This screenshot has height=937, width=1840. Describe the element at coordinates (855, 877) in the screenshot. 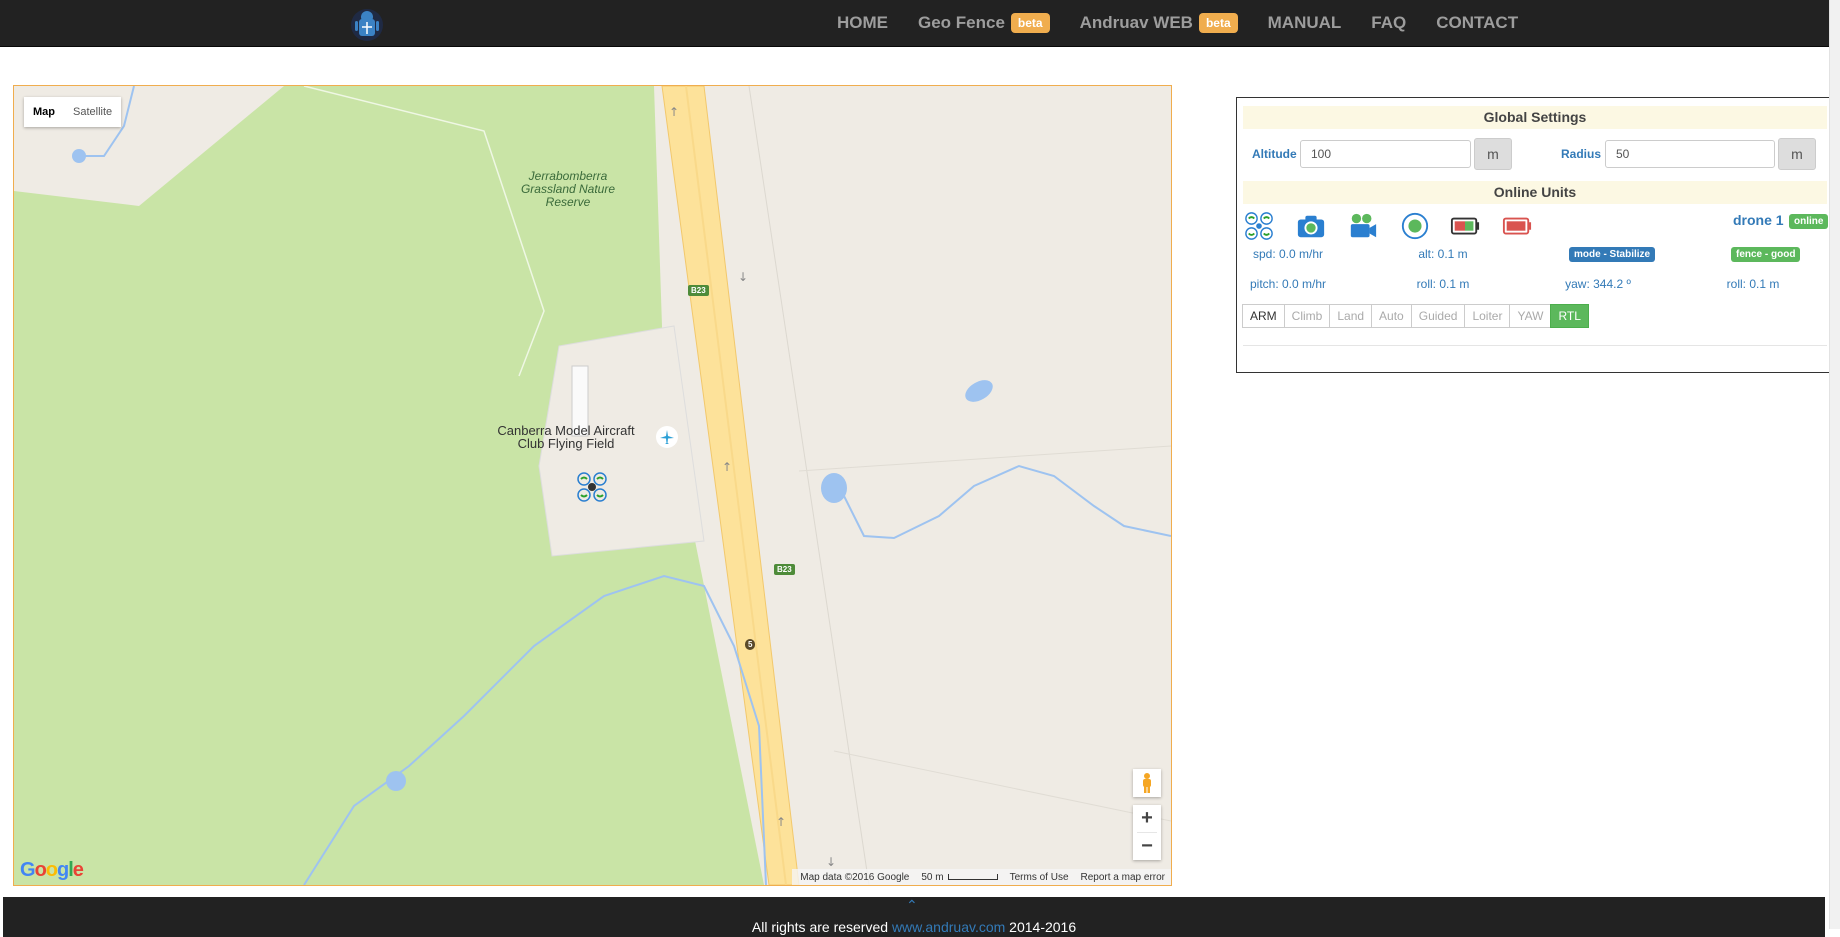

I see `map-data-attribution: Map data ©2016 Google` at that location.